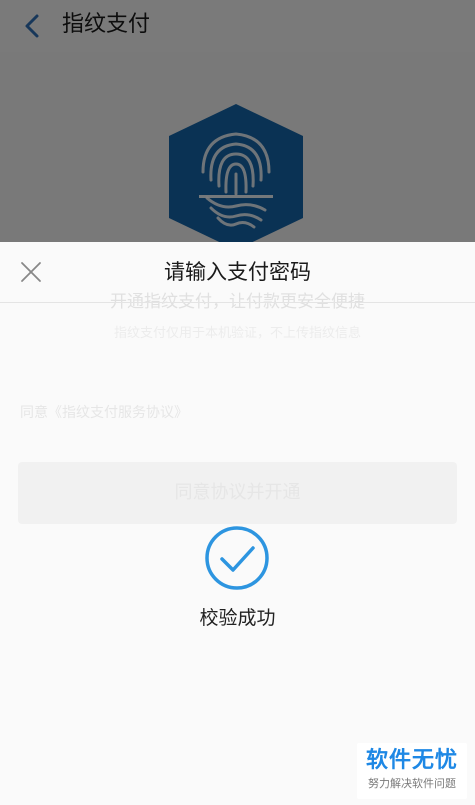  I want to click on watermark: 软件无忧 努力解决软件问题, so click(412, 771).